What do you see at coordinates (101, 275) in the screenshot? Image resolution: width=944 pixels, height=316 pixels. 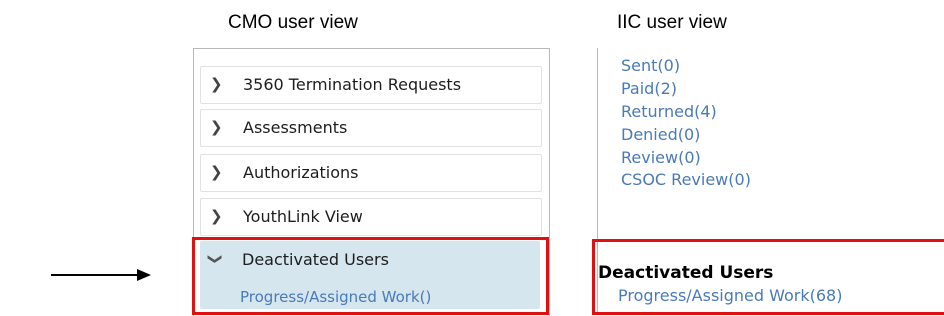 I see `pointer-arrow-icon` at bounding box center [101, 275].